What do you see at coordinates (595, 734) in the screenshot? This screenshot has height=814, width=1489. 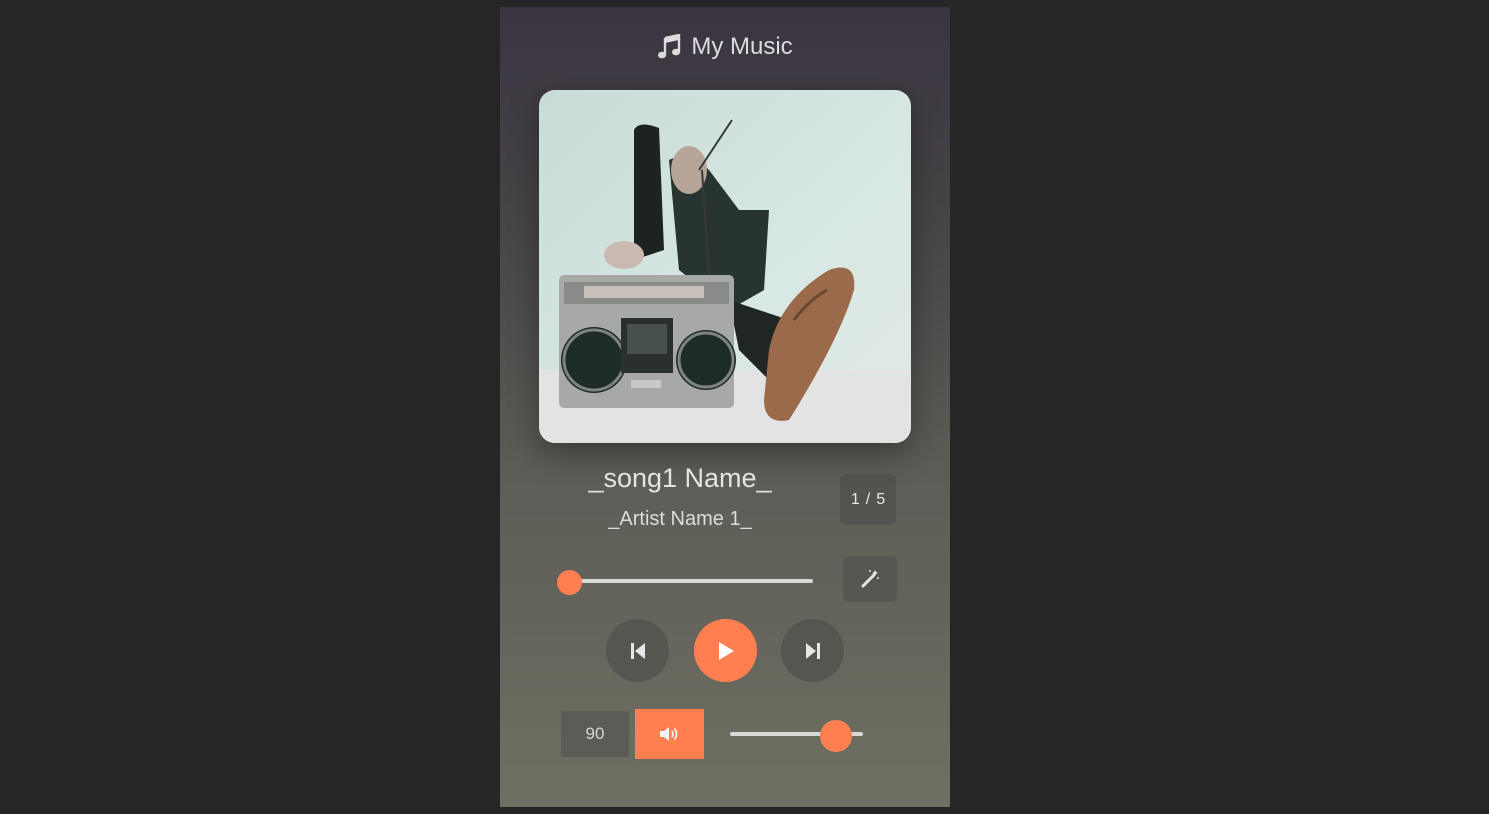 I see `volume-value: 90` at bounding box center [595, 734].